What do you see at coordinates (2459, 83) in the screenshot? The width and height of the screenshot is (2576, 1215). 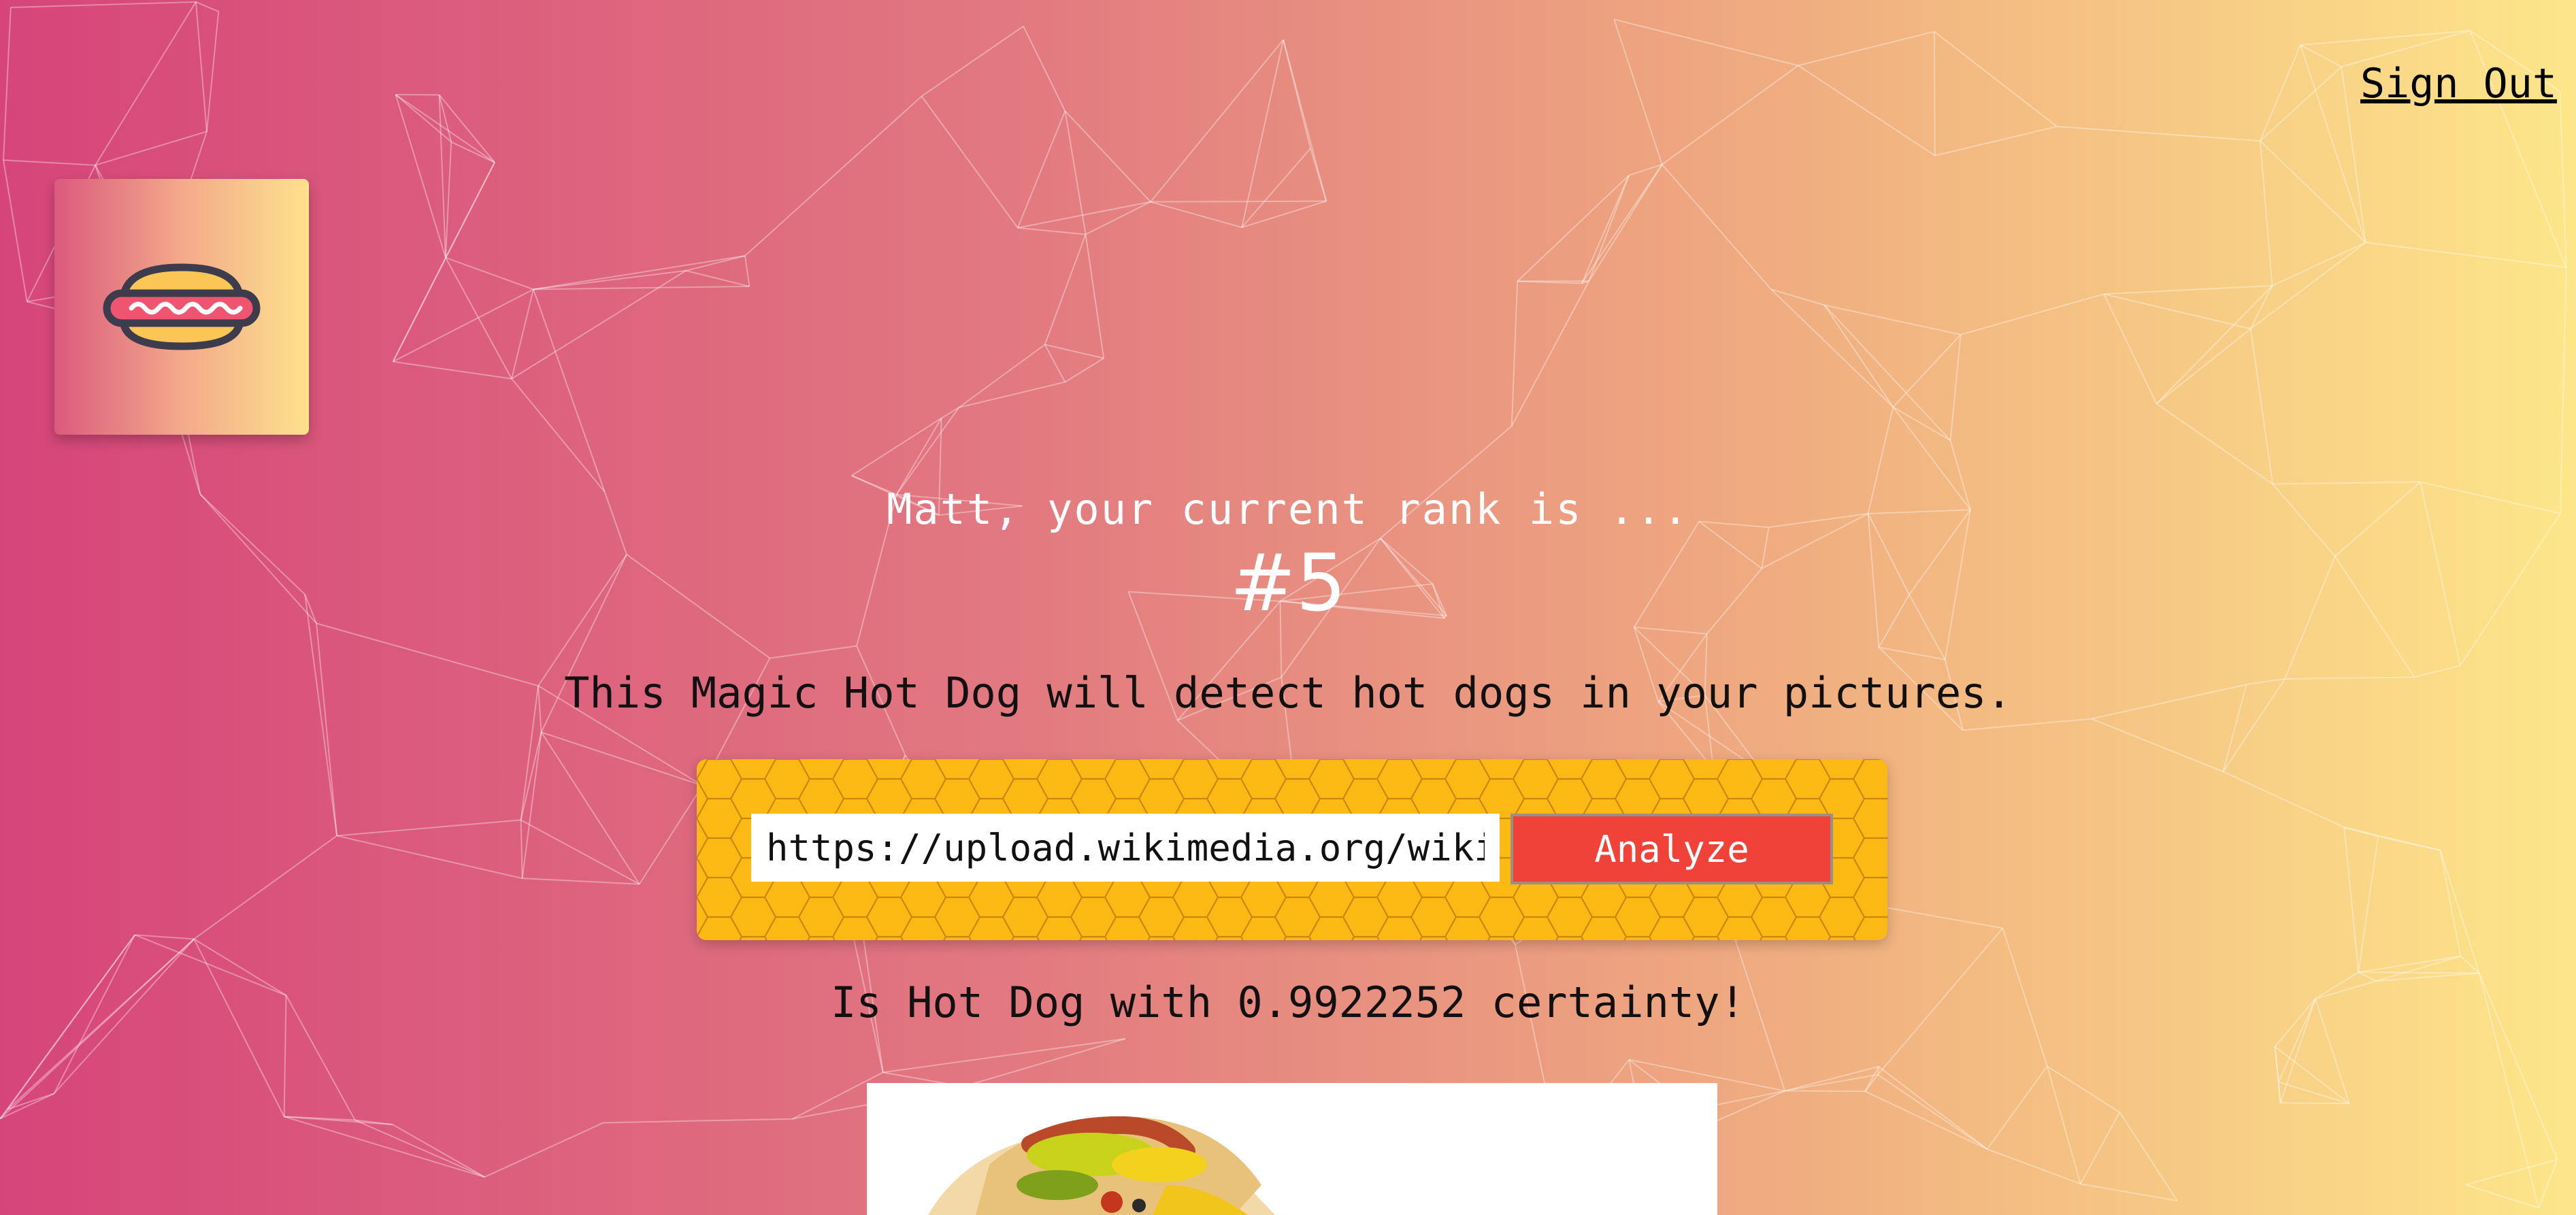 I see `sign-out-link: Sign Out` at bounding box center [2459, 83].